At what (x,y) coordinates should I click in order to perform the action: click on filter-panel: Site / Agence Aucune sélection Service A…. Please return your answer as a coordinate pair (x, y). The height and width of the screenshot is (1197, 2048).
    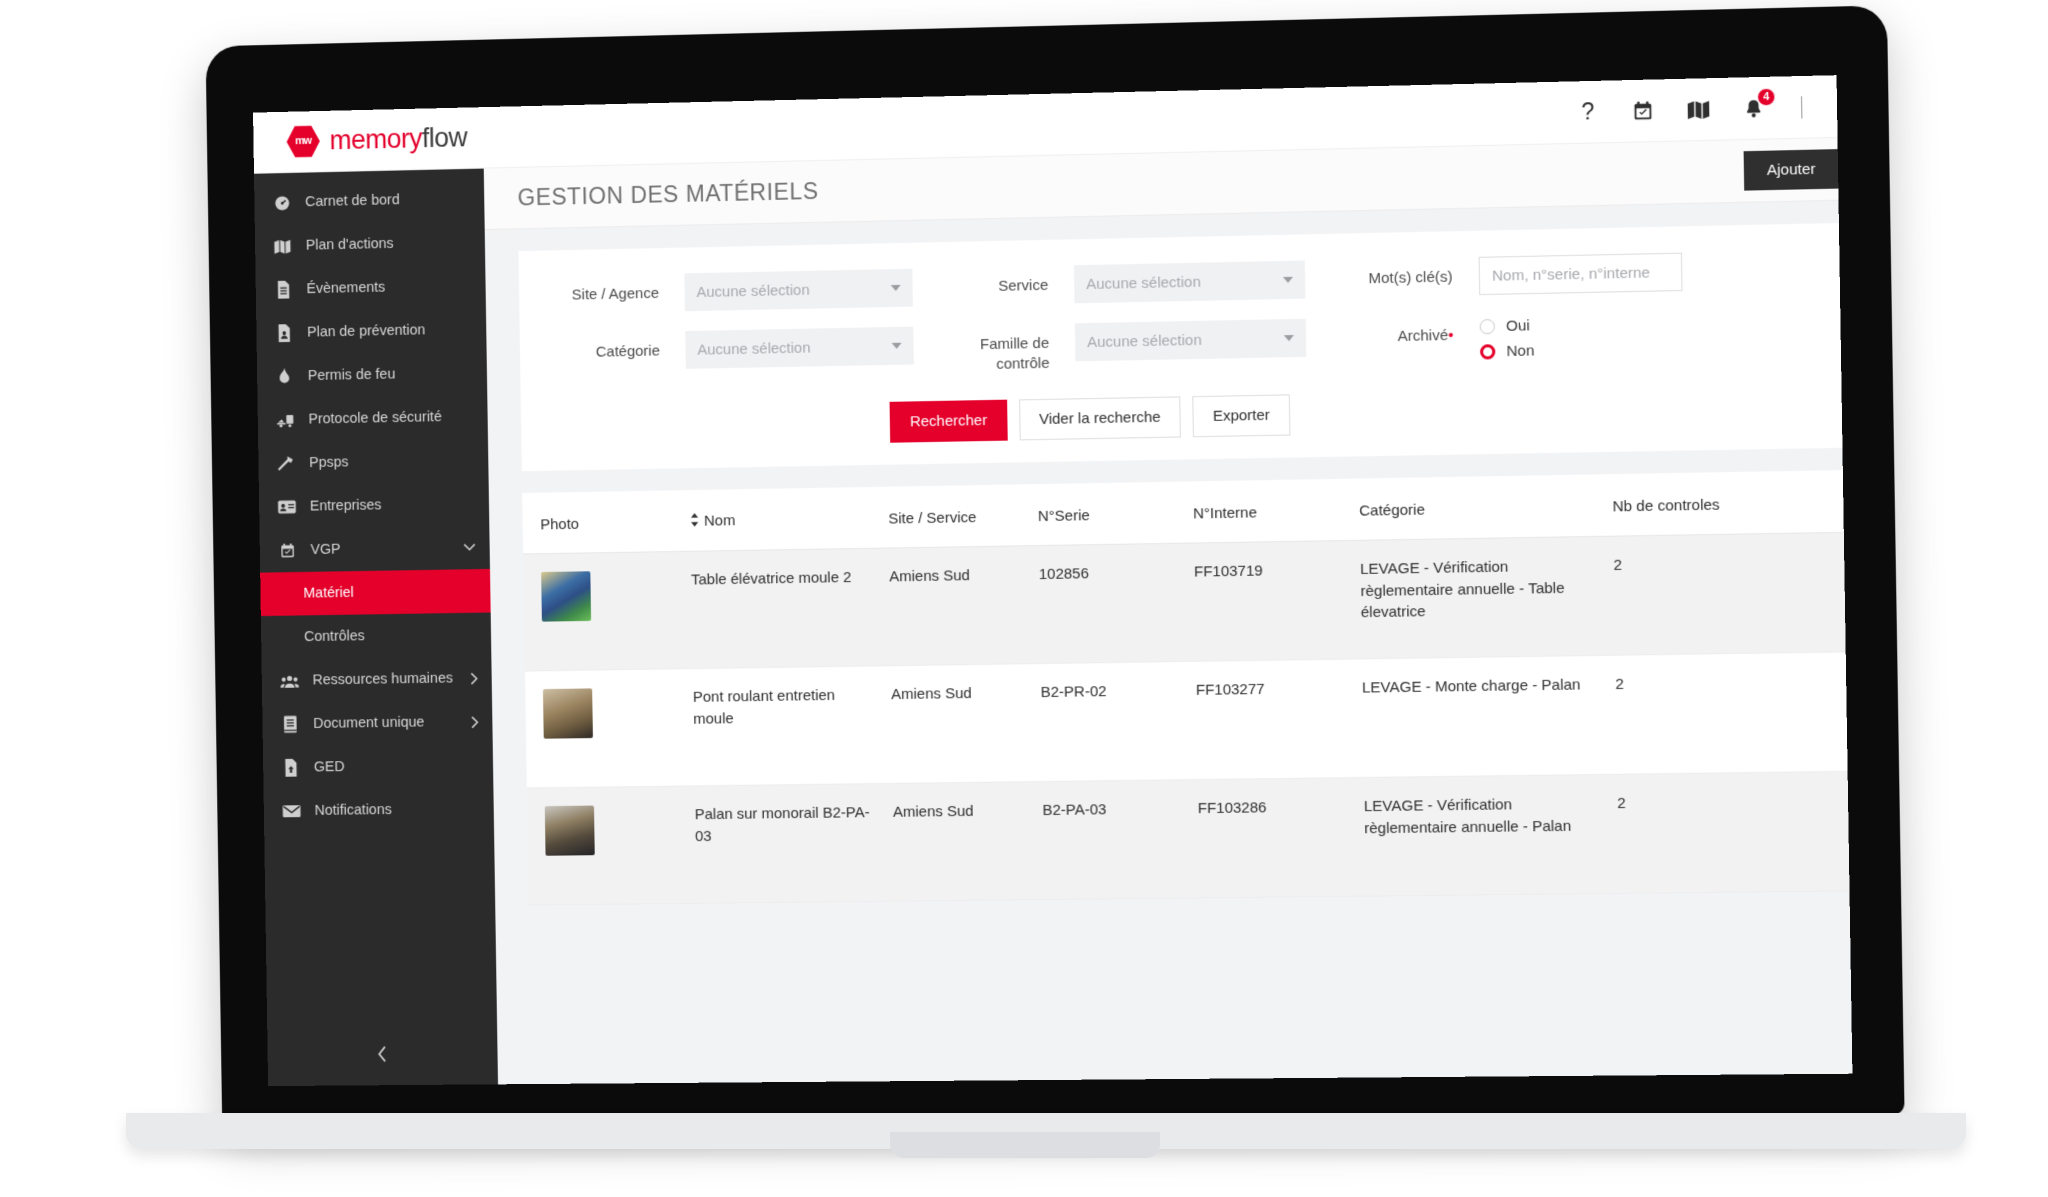
    Looking at the image, I should click on (1180, 347).